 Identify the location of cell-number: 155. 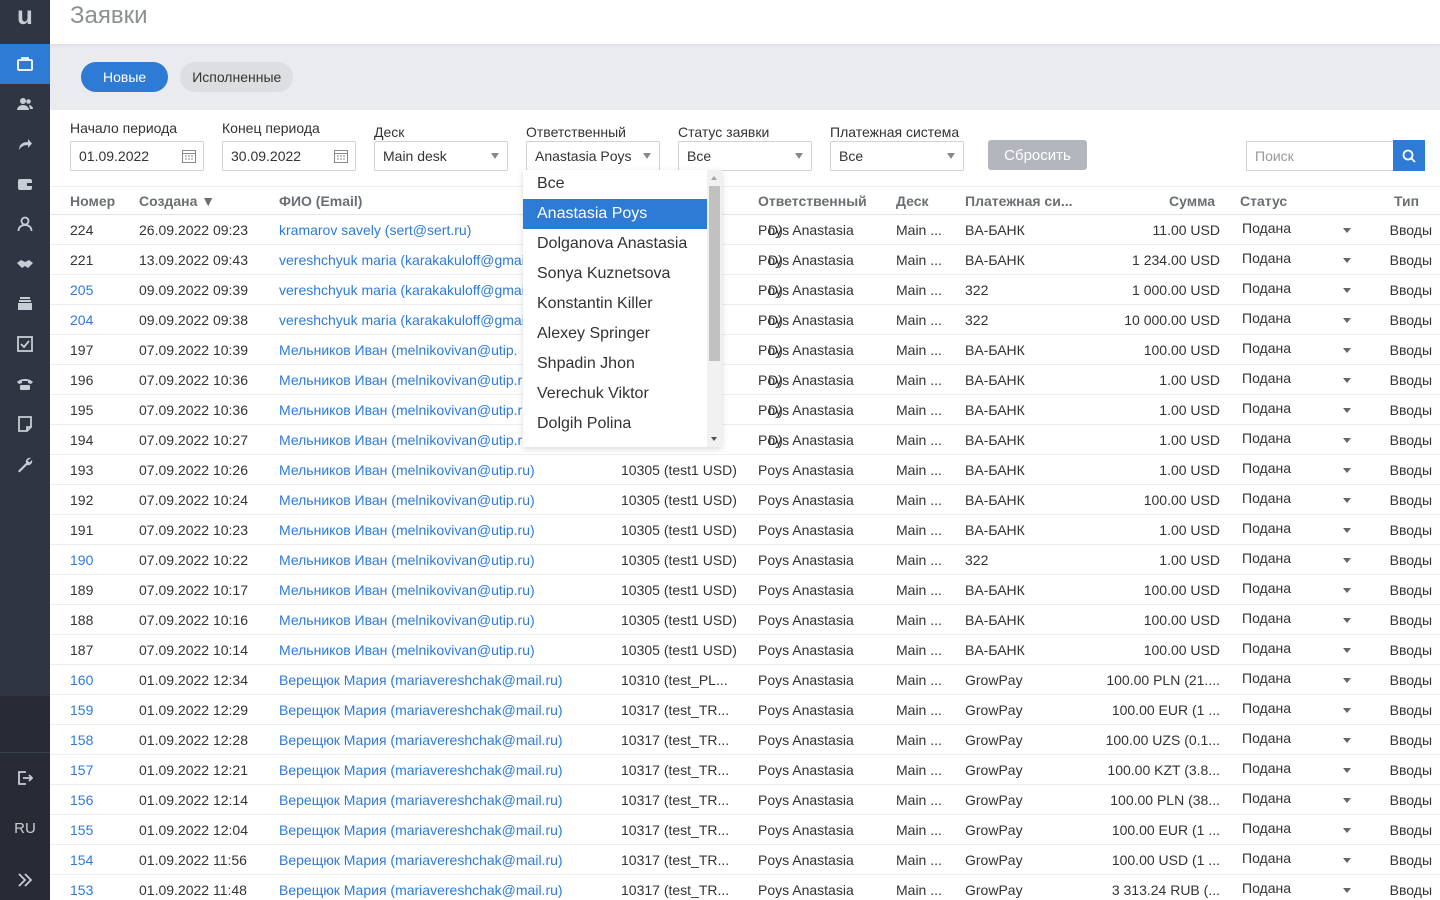
(100, 830).